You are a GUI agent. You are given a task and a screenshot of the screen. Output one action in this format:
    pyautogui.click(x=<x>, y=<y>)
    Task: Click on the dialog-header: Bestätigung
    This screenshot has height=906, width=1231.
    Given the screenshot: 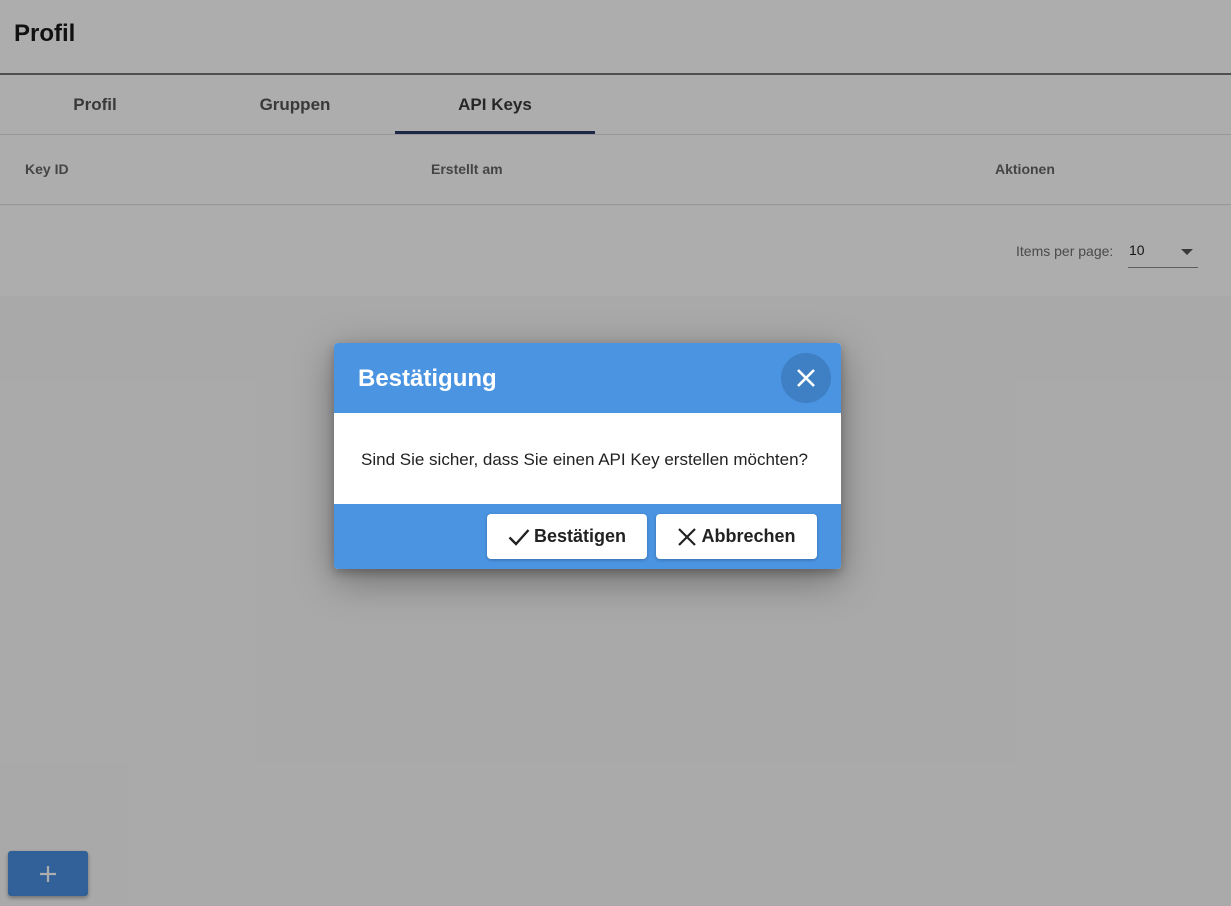 What is the action you would take?
    pyautogui.click(x=587, y=378)
    